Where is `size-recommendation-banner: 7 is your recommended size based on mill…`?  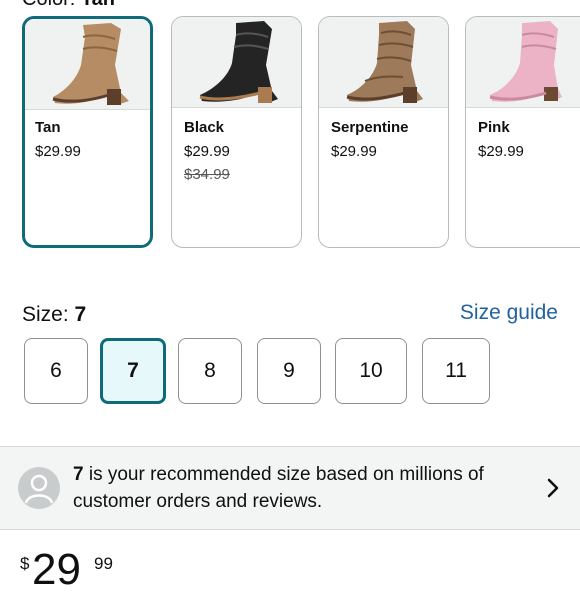 size-recommendation-banner: 7 is your recommended size based on mill… is located at coordinates (290, 488).